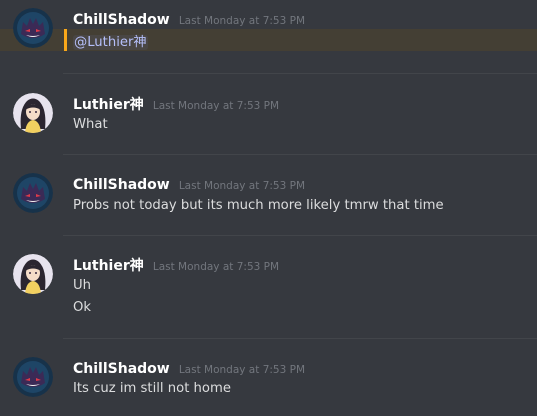  I want to click on user-mention: @Luthier神, so click(110, 42).